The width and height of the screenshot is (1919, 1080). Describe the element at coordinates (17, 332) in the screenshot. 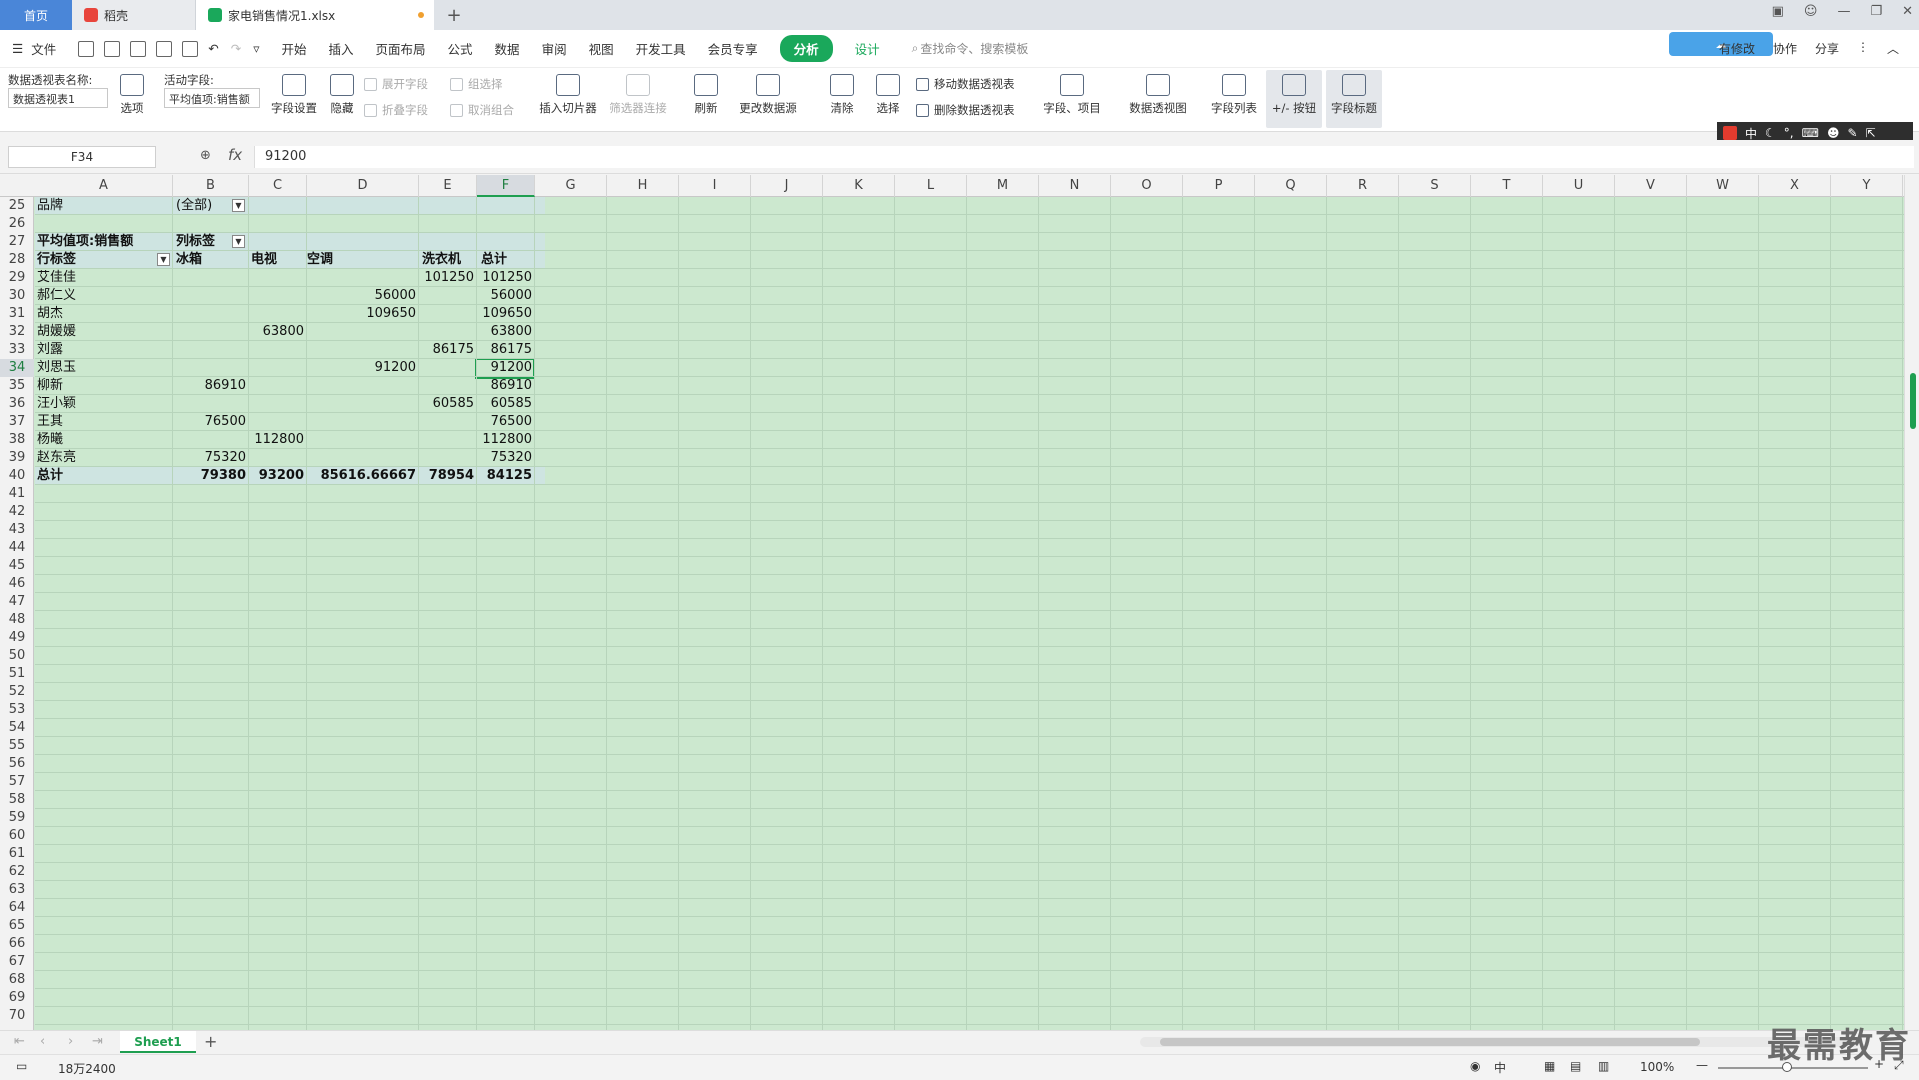

I see `row-header: 32` at that location.